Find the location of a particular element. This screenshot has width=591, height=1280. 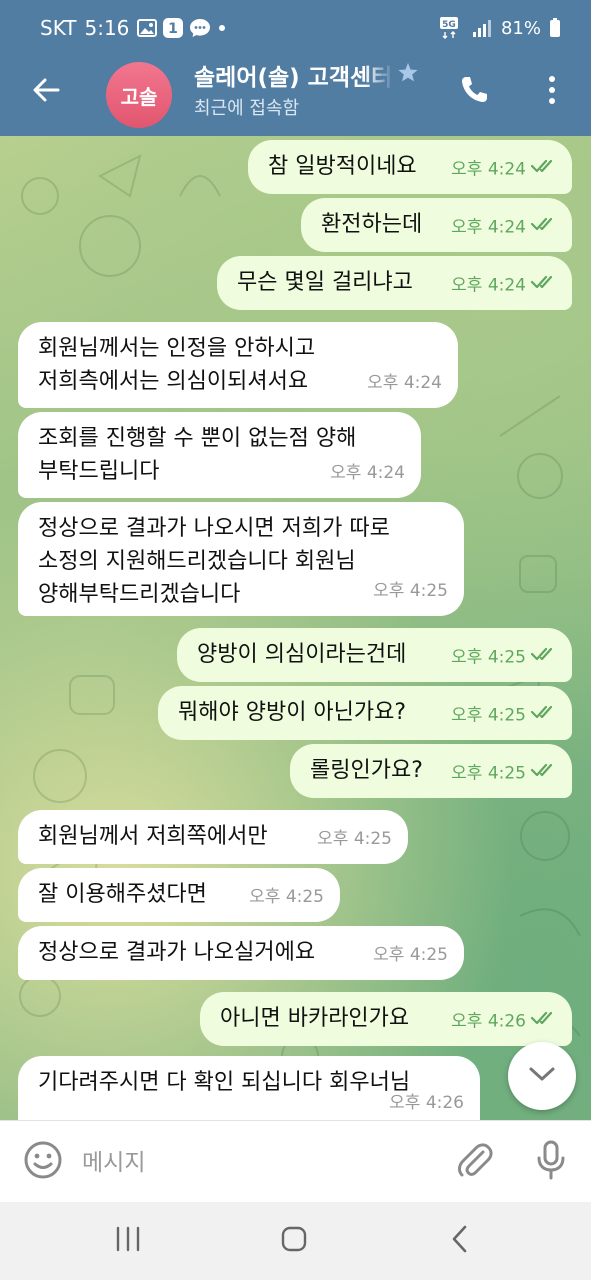

network-label: 5G is located at coordinates (449, 25).